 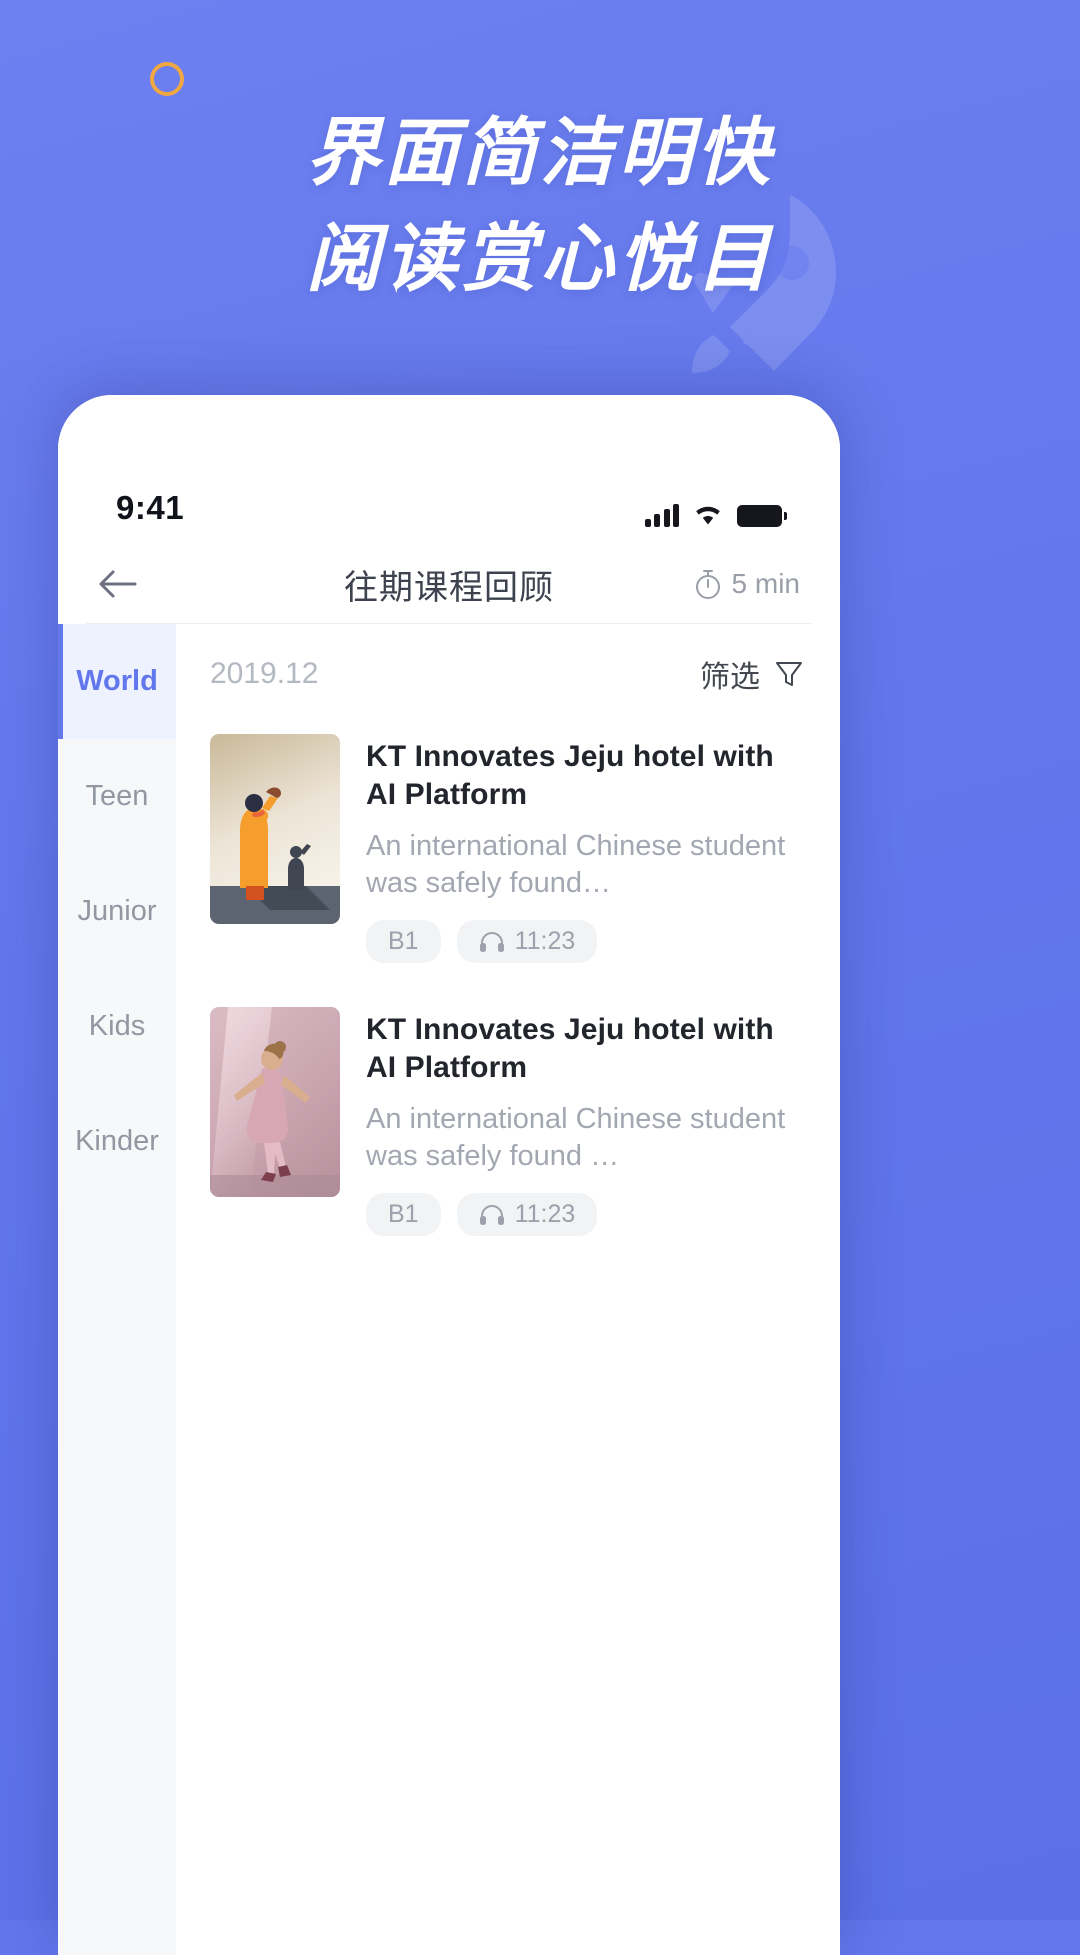 What do you see at coordinates (449, 470) in the screenshot?
I see `status-bar: 9:41` at bounding box center [449, 470].